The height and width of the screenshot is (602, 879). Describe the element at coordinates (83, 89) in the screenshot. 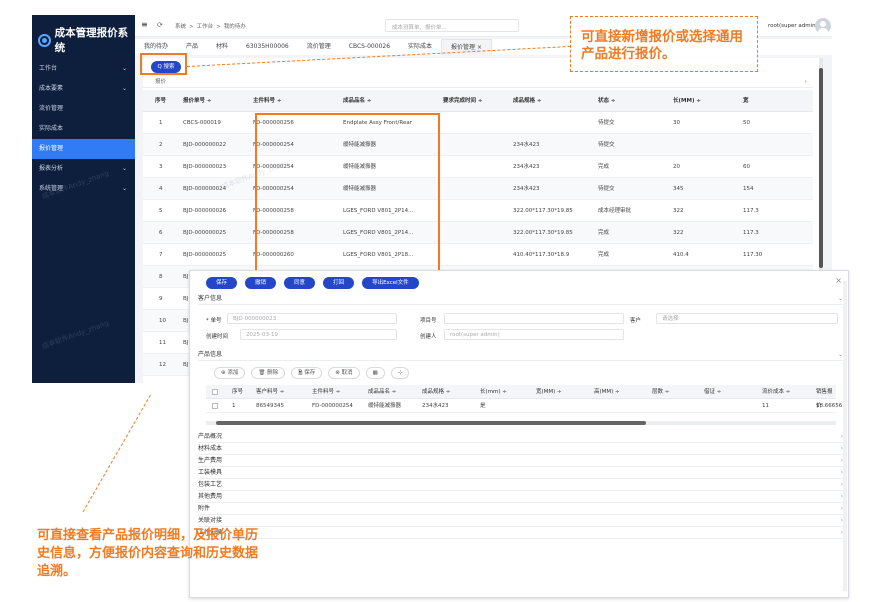

I see `sidebar-item-1: 成本要素 ⌄` at that location.